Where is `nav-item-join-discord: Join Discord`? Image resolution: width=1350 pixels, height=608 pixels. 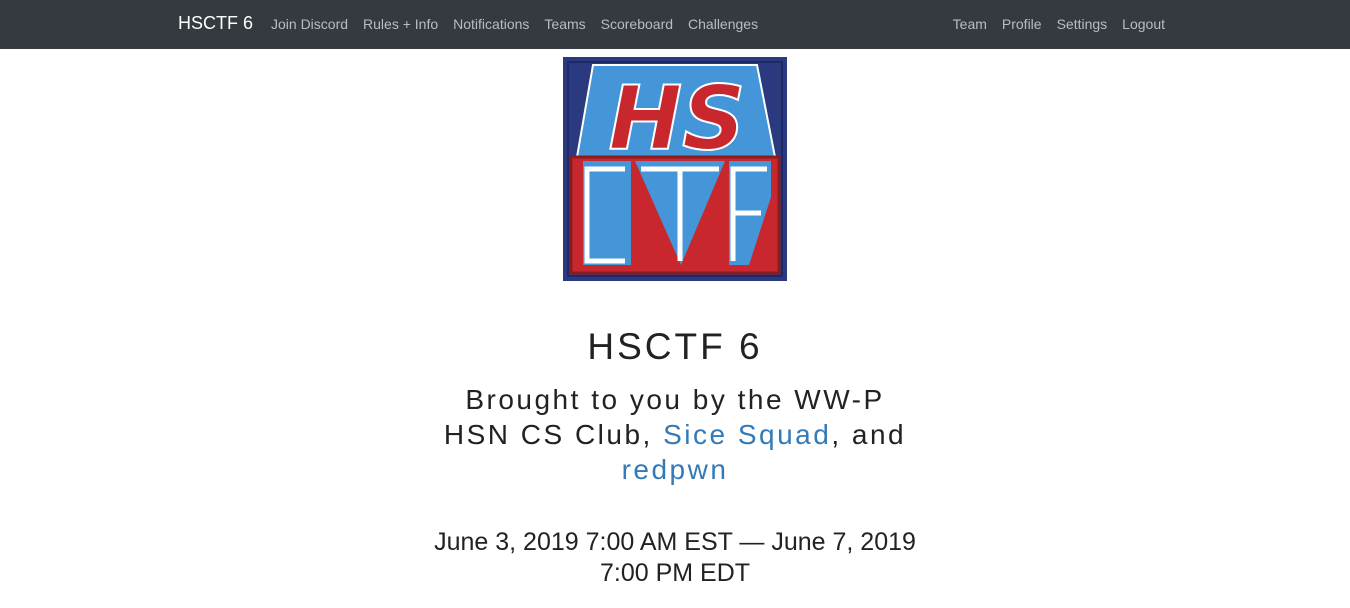 nav-item-join-discord: Join Discord is located at coordinates (309, 24).